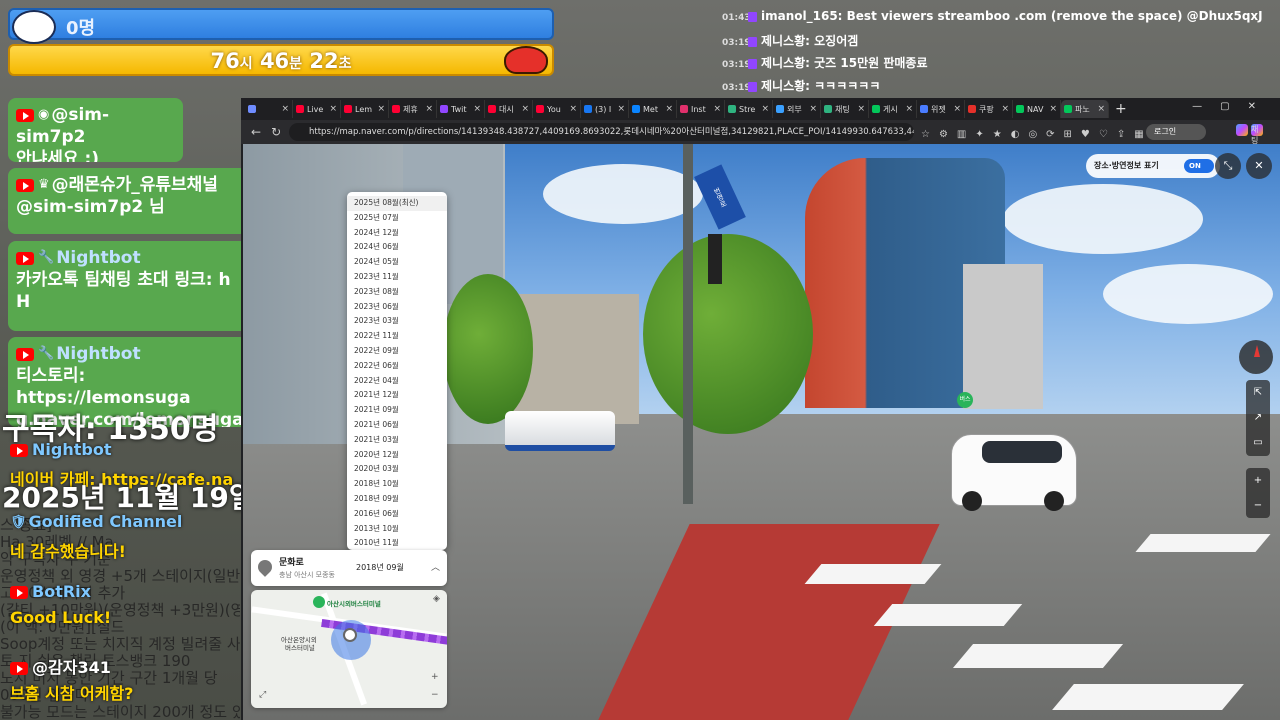 The image size is (1280, 720). What do you see at coordinates (736, 18) in the screenshot?
I see `chat-time: 01:43` at bounding box center [736, 18].